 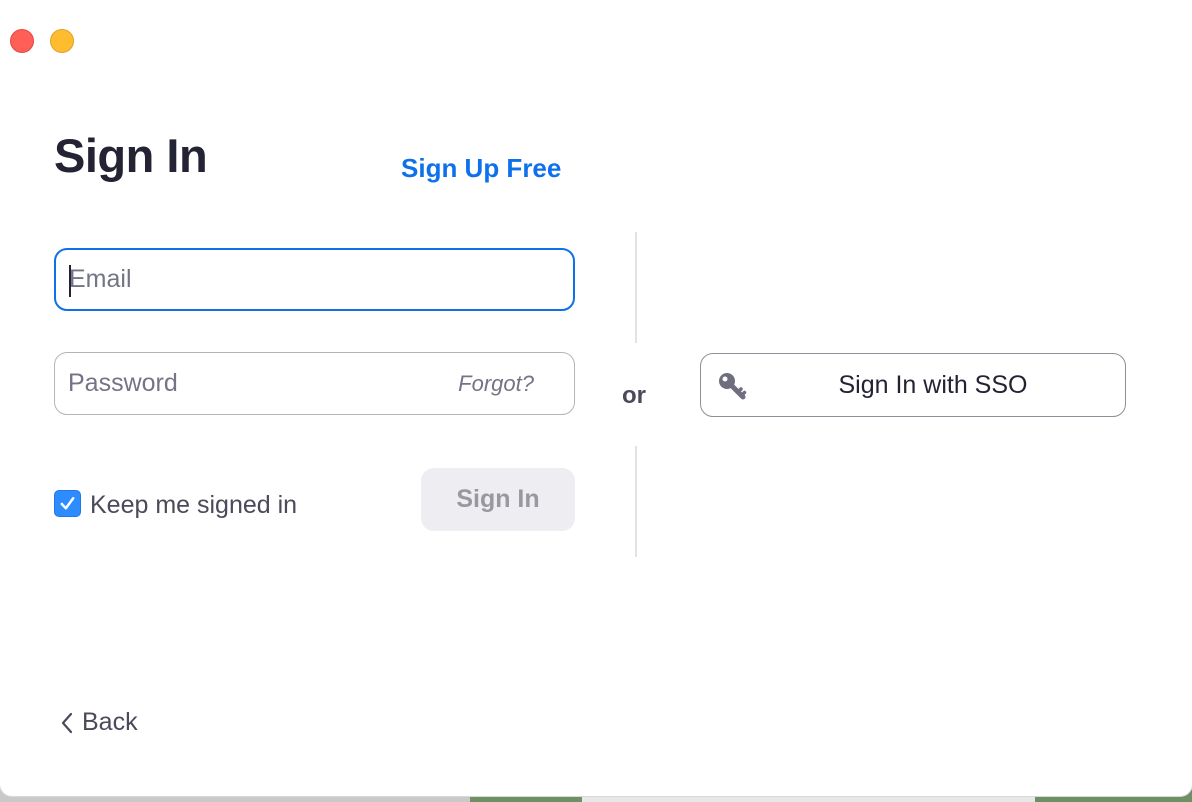 I want to click on forgot-password-link: Forgot?, so click(x=496, y=384).